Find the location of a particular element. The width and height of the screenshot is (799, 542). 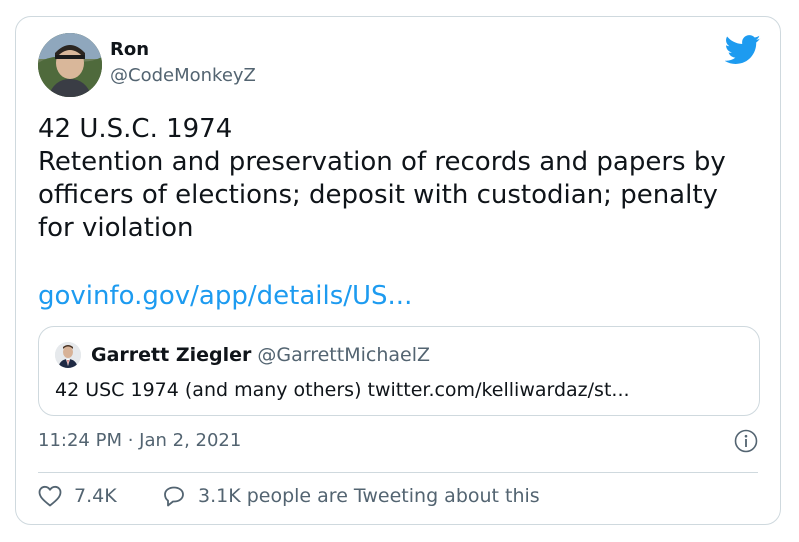

tweet-timestamp: 11:24 PM · Jan 2, 2021 is located at coordinates (139, 440).